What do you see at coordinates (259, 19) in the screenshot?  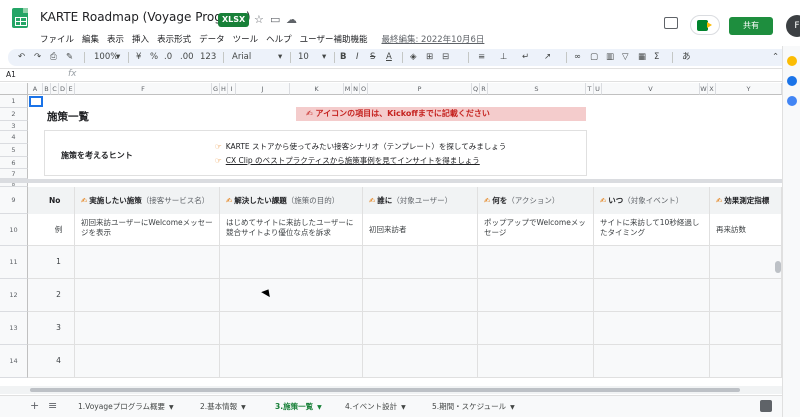 I see `star-icon: ☆` at bounding box center [259, 19].